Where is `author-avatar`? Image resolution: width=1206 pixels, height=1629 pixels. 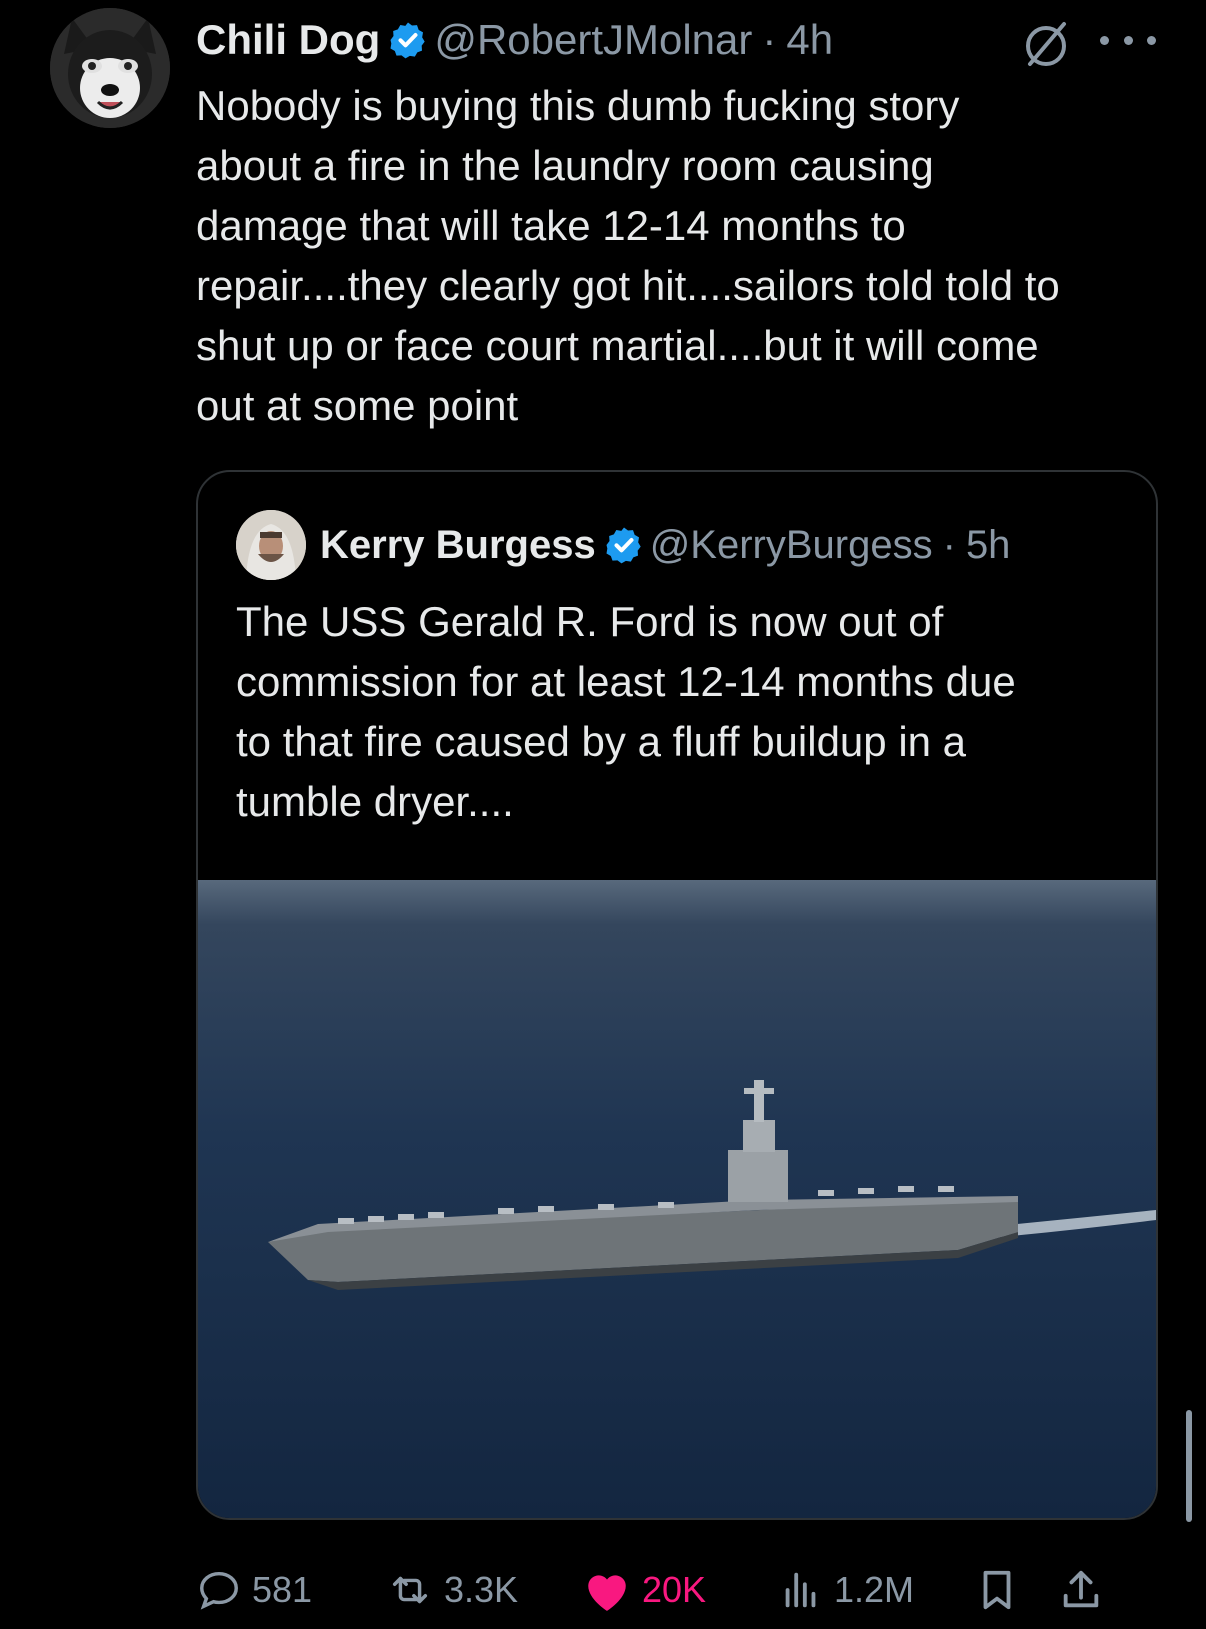
author-avatar is located at coordinates (110, 68).